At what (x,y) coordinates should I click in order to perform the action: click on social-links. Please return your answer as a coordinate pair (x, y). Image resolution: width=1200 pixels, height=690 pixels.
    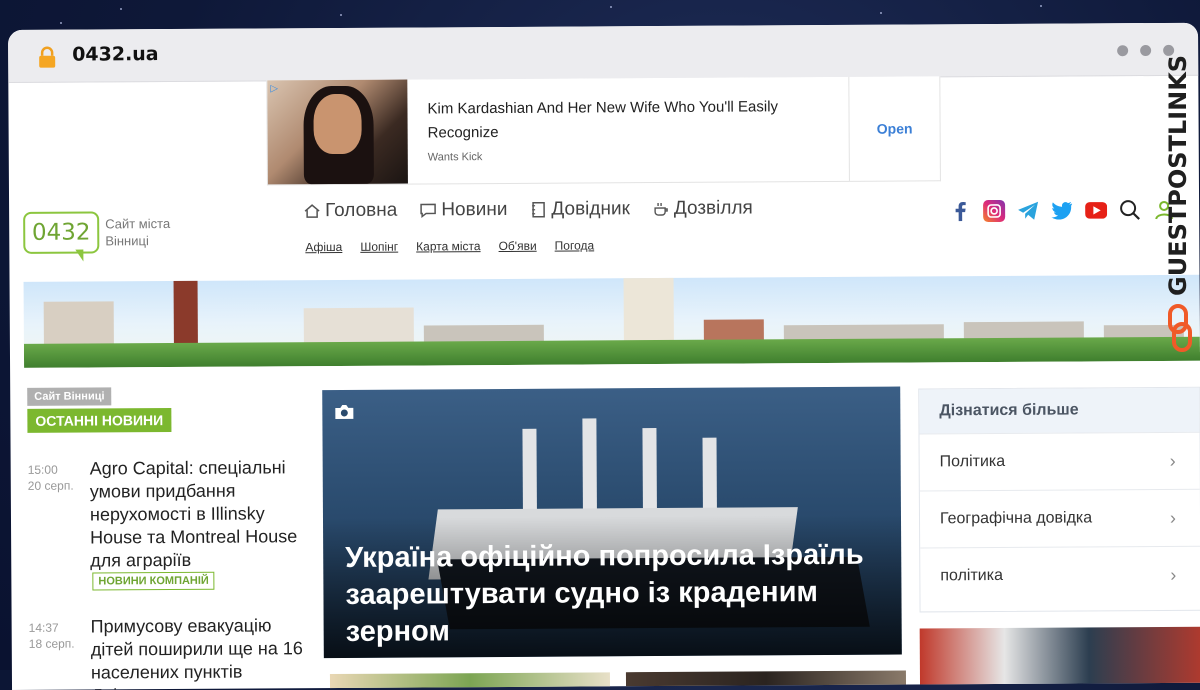
    Looking at the image, I should click on (1062, 211).